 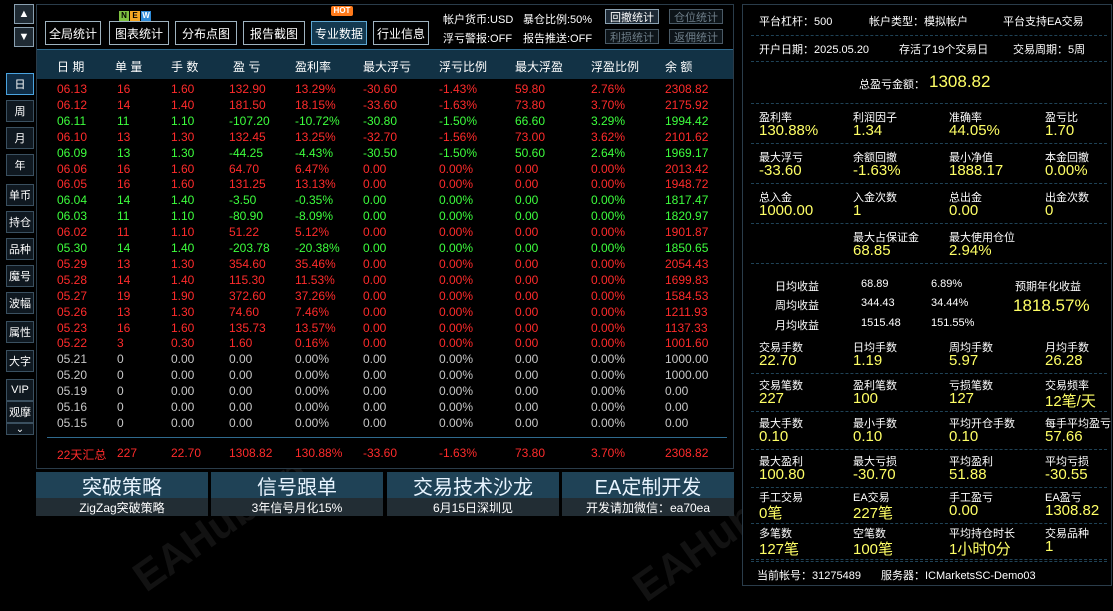 What do you see at coordinates (463, 67) in the screenshot?
I see `col-float-loss-ratio: 浮亏比例` at bounding box center [463, 67].